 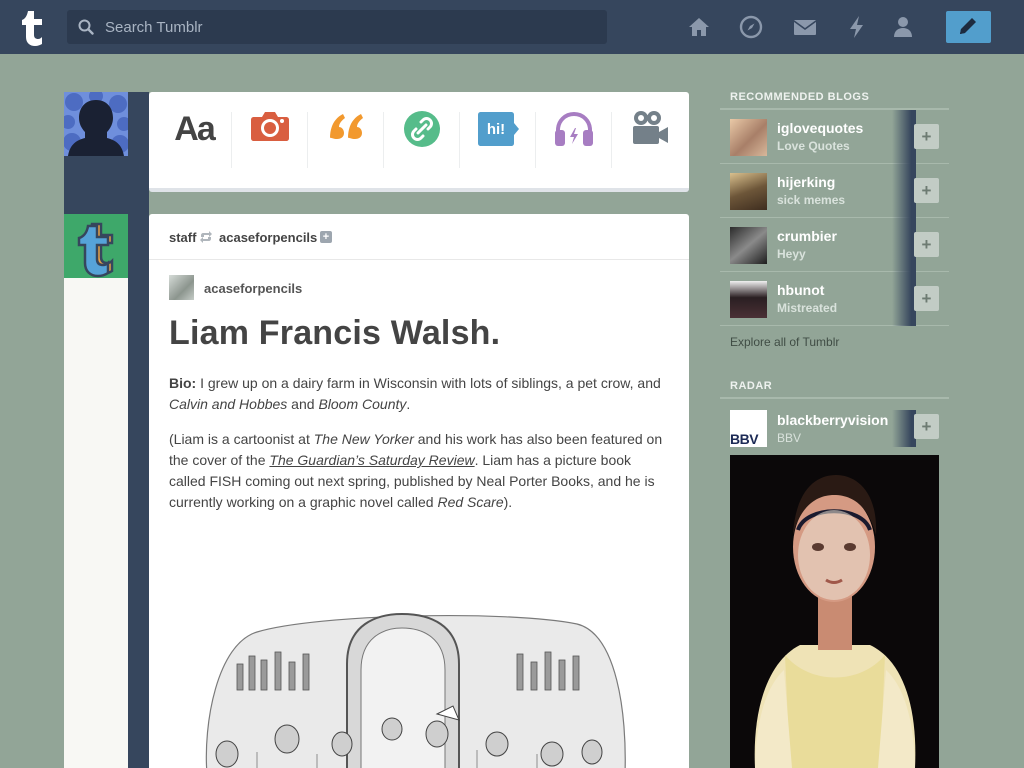 What do you see at coordinates (807, 308) in the screenshot?
I see `blog-subtitle: Mistreated` at bounding box center [807, 308].